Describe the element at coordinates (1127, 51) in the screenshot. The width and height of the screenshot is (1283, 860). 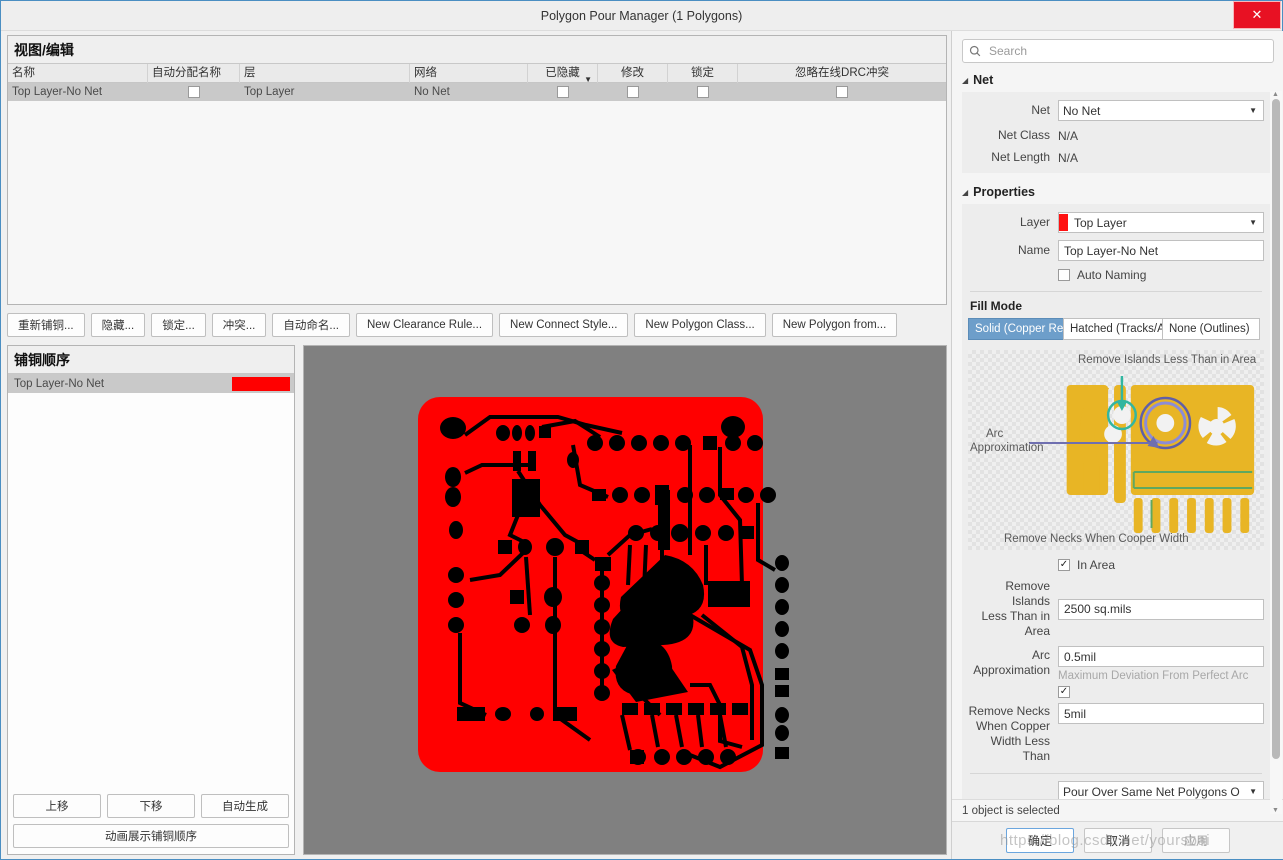
I see `search-input` at that location.